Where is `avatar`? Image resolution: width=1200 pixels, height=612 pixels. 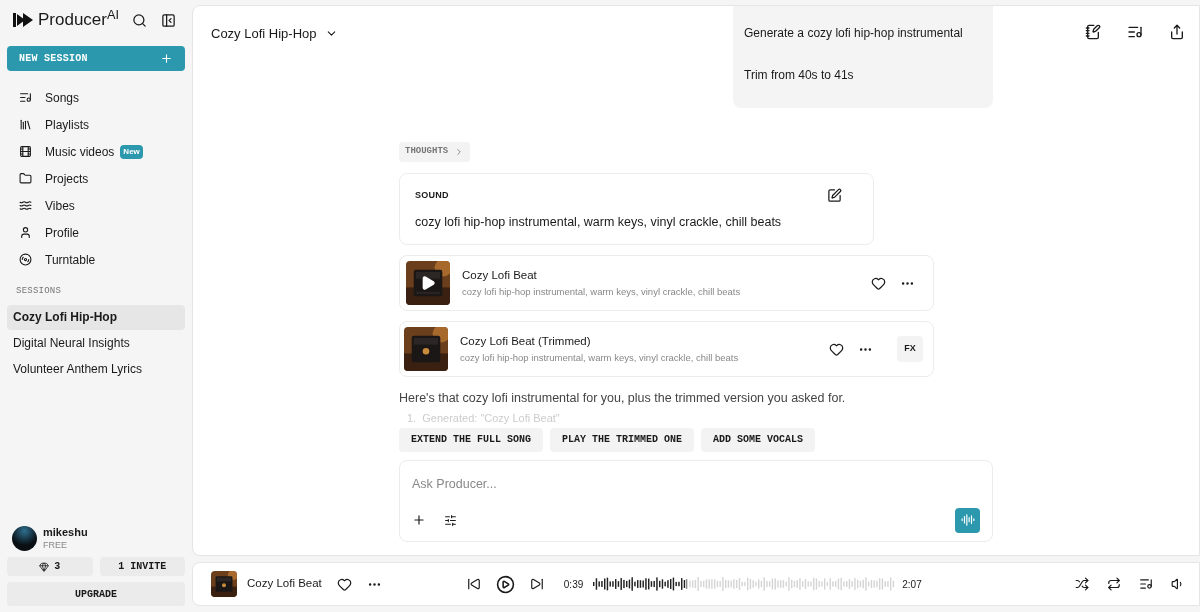
avatar is located at coordinates (24, 538).